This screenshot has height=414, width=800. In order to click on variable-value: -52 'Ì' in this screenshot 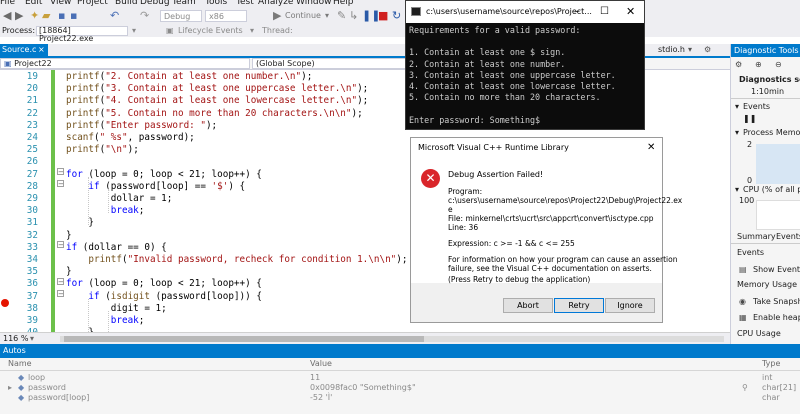, I will do `click(321, 398)`.